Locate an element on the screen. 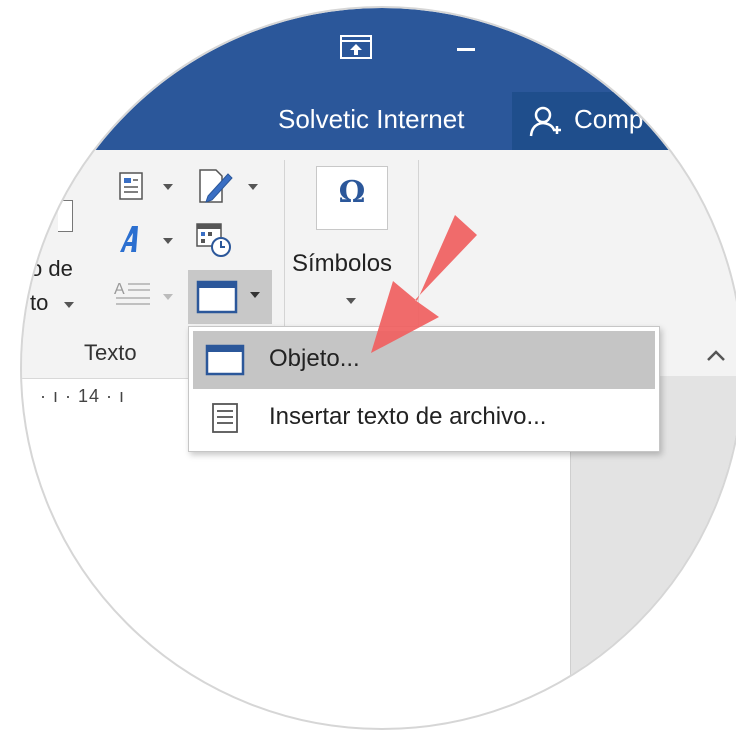 The height and width of the screenshot is (736, 736). account-name: Solvetic Internet is located at coordinates (371, 119).